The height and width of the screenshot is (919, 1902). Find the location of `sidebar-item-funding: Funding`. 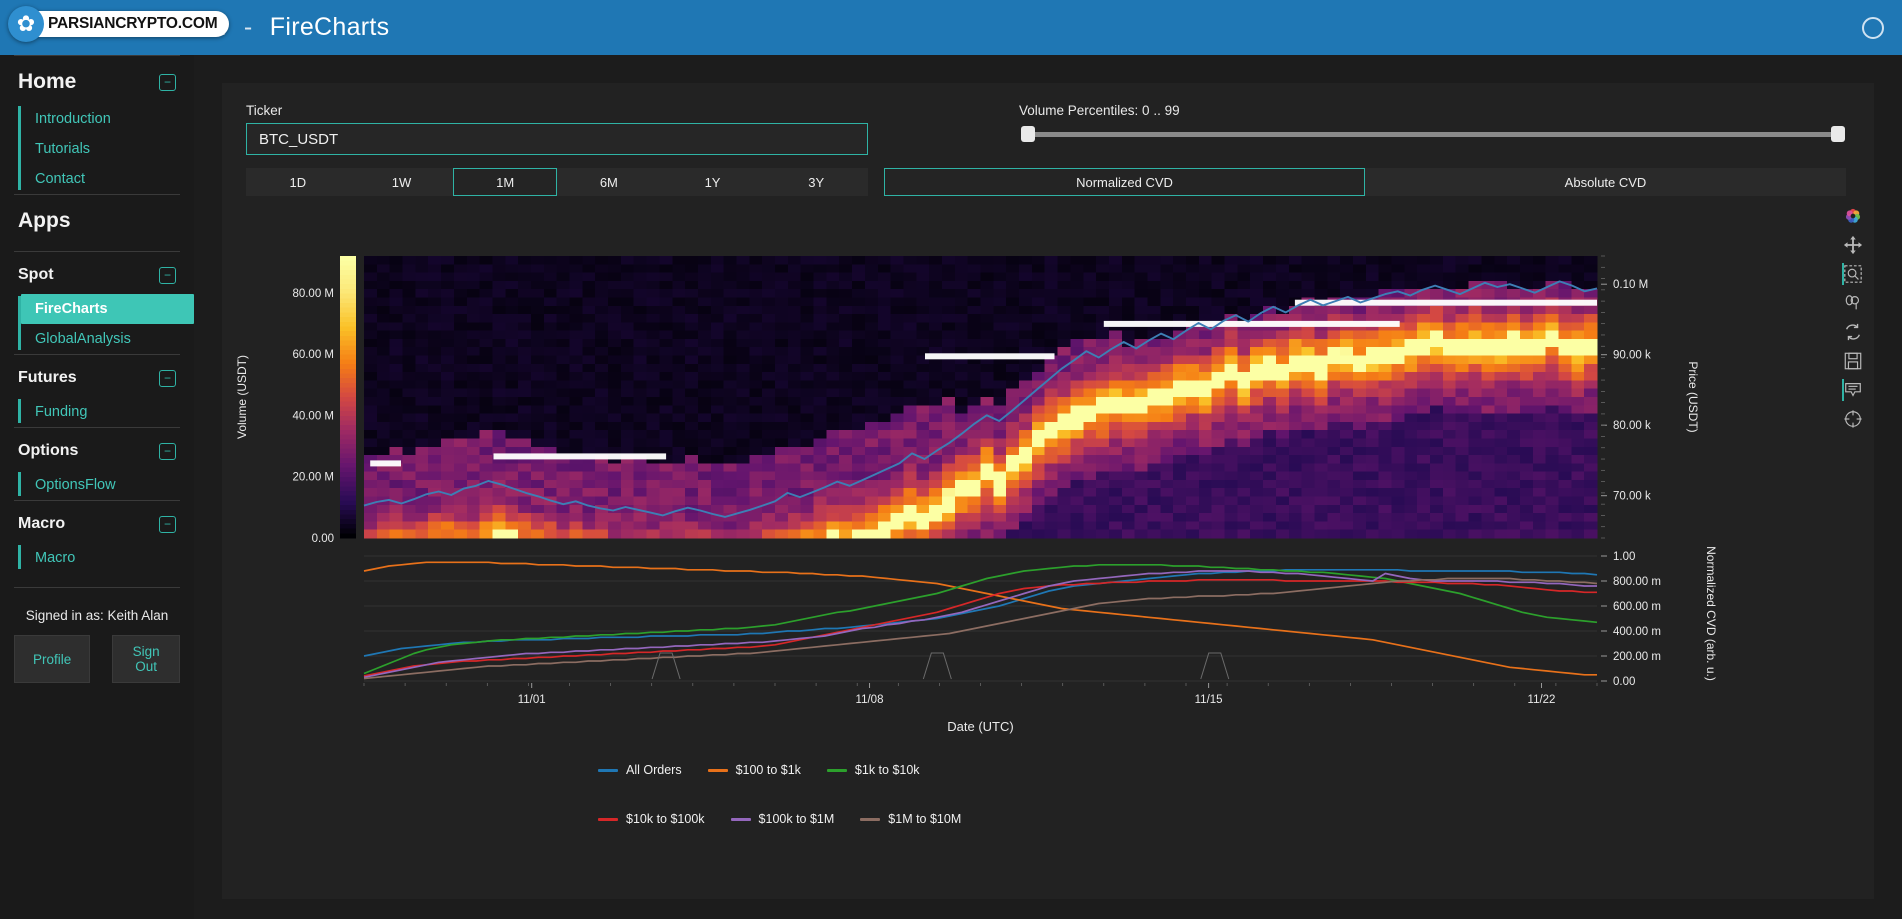

sidebar-item-funding: Funding is located at coordinates (107, 412).